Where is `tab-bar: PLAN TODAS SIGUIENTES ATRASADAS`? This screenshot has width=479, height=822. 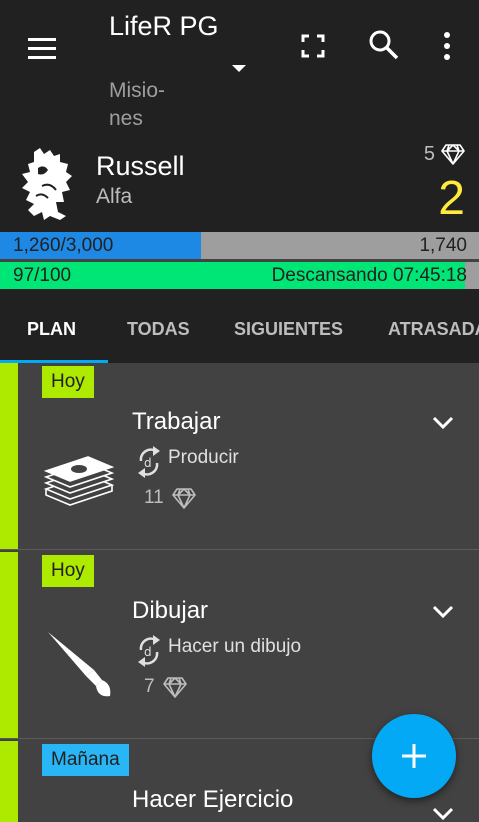
tab-bar: PLAN TODAS SIGUIENTES ATRASADAS is located at coordinates (239, 326).